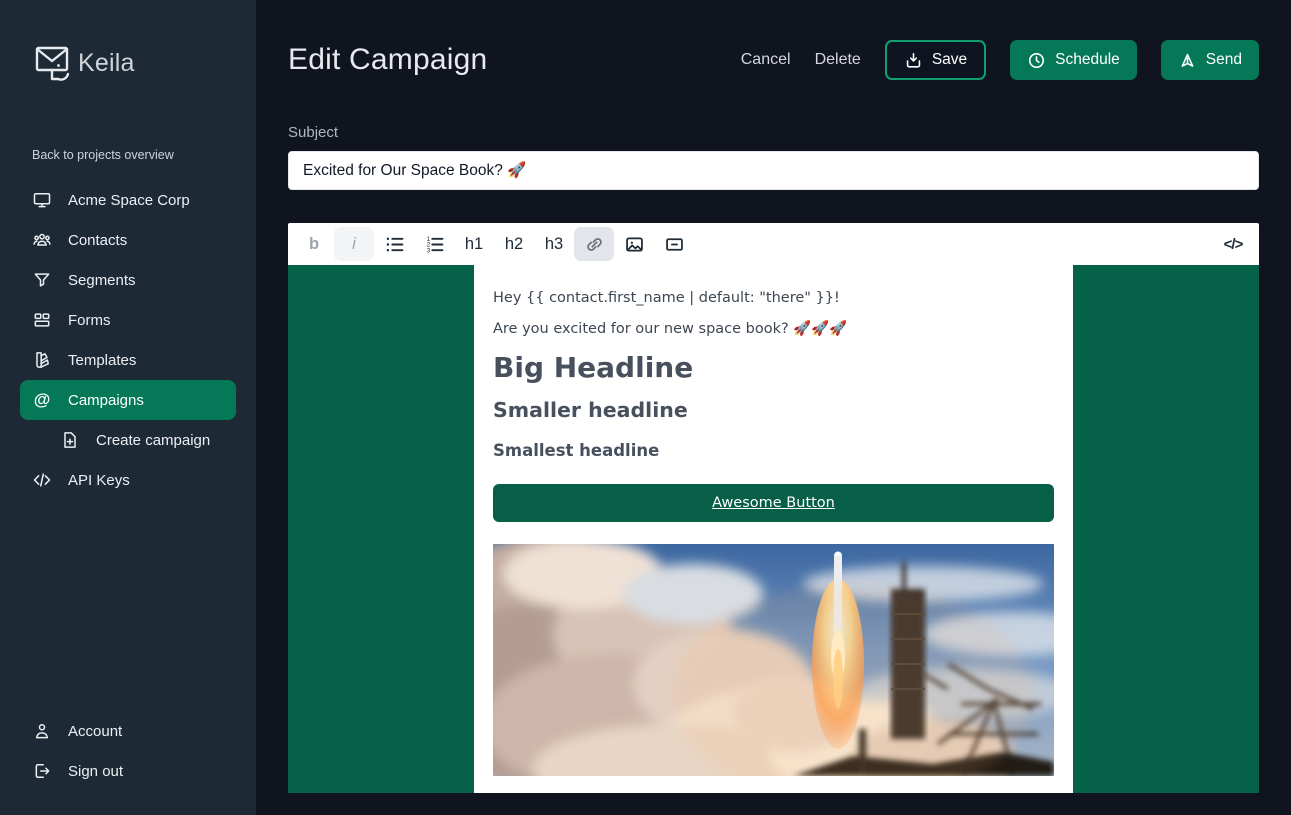  I want to click on app-title: Keila, so click(106, 62).